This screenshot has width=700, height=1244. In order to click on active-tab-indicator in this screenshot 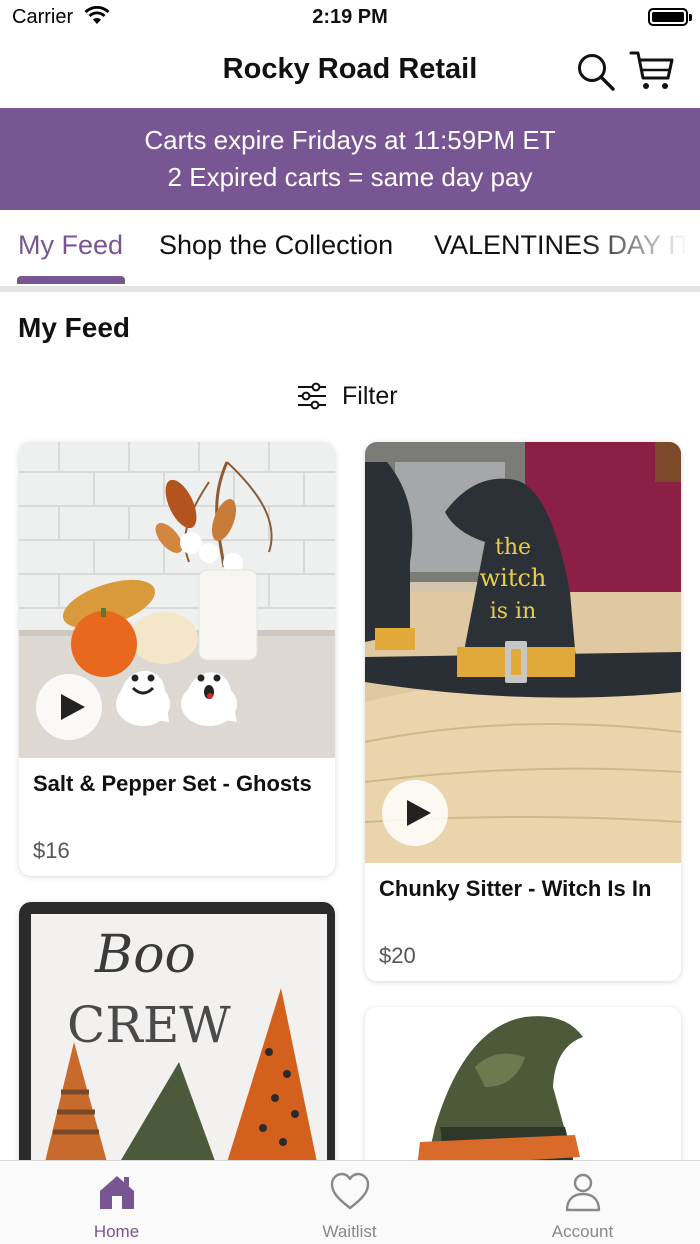, I will do `click(71, 280)`.